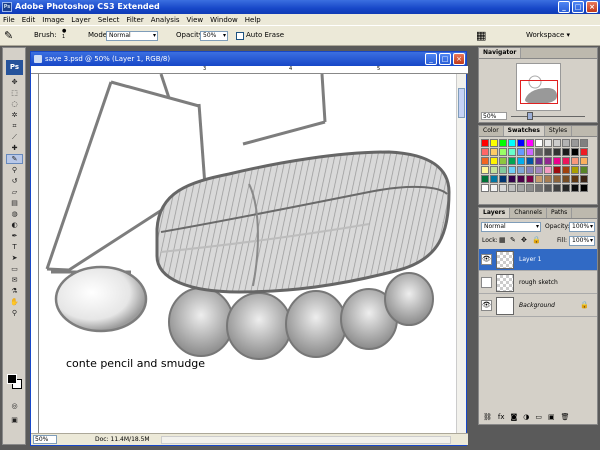 The width and height of the screenshot is (600, 450). What do you see at coordinates (14, 115) in the screenshot?
I see `magic-wand-tool-icon: ✲` at bounding box center [14, 115].